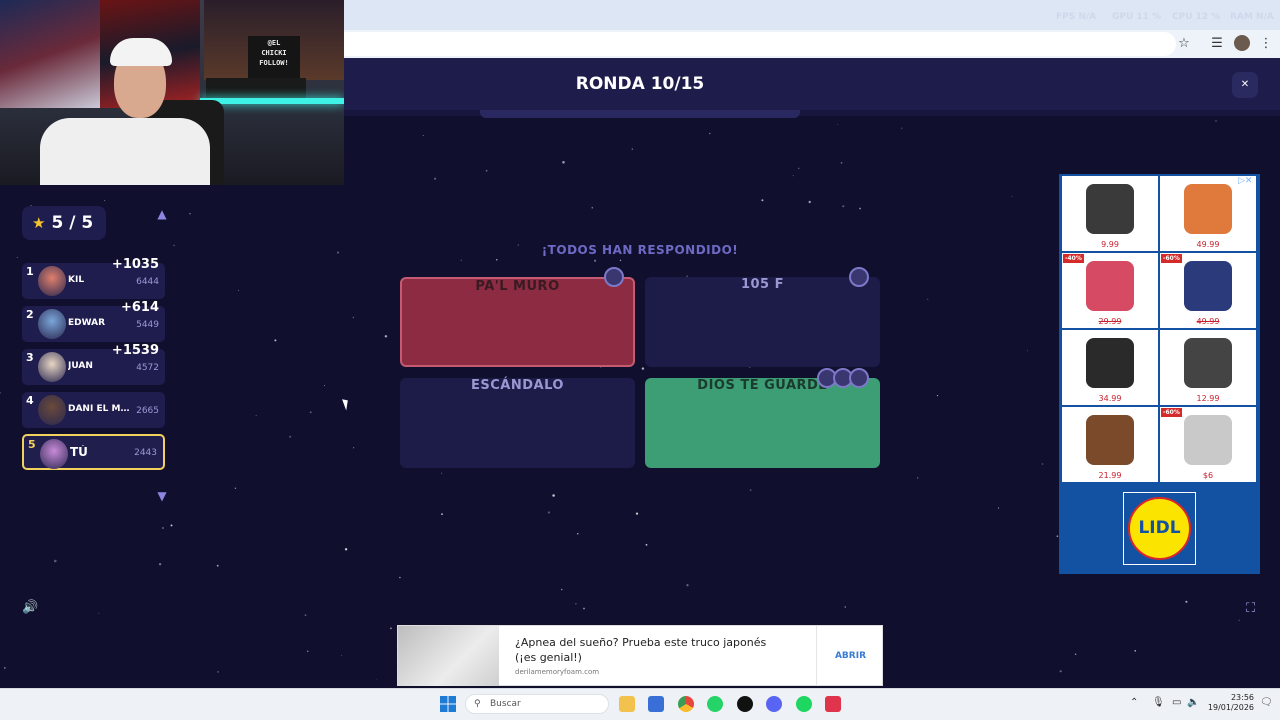  I want to click on product-price: 9.99, so click(1110, 244).